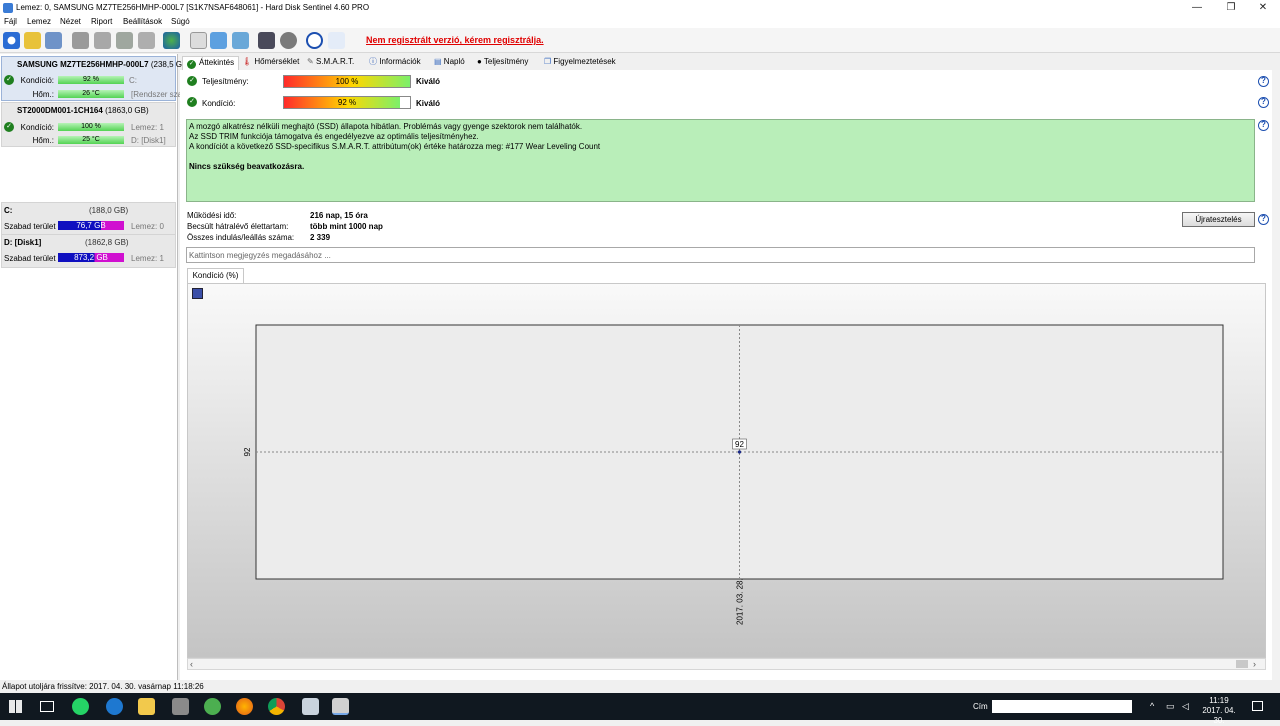  Describe the element at coordinates (215, 275) in the screenshot. I see `tab-condition-chart: Kondíció (%)` at that location.